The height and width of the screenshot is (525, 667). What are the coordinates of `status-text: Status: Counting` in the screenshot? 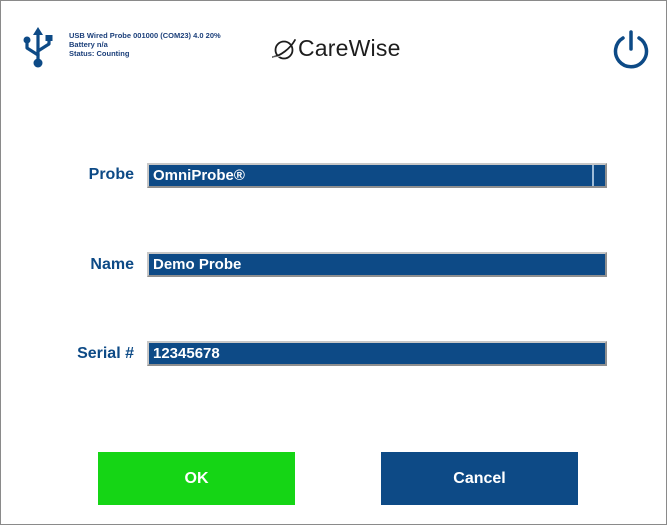 It's located at (99, 53).